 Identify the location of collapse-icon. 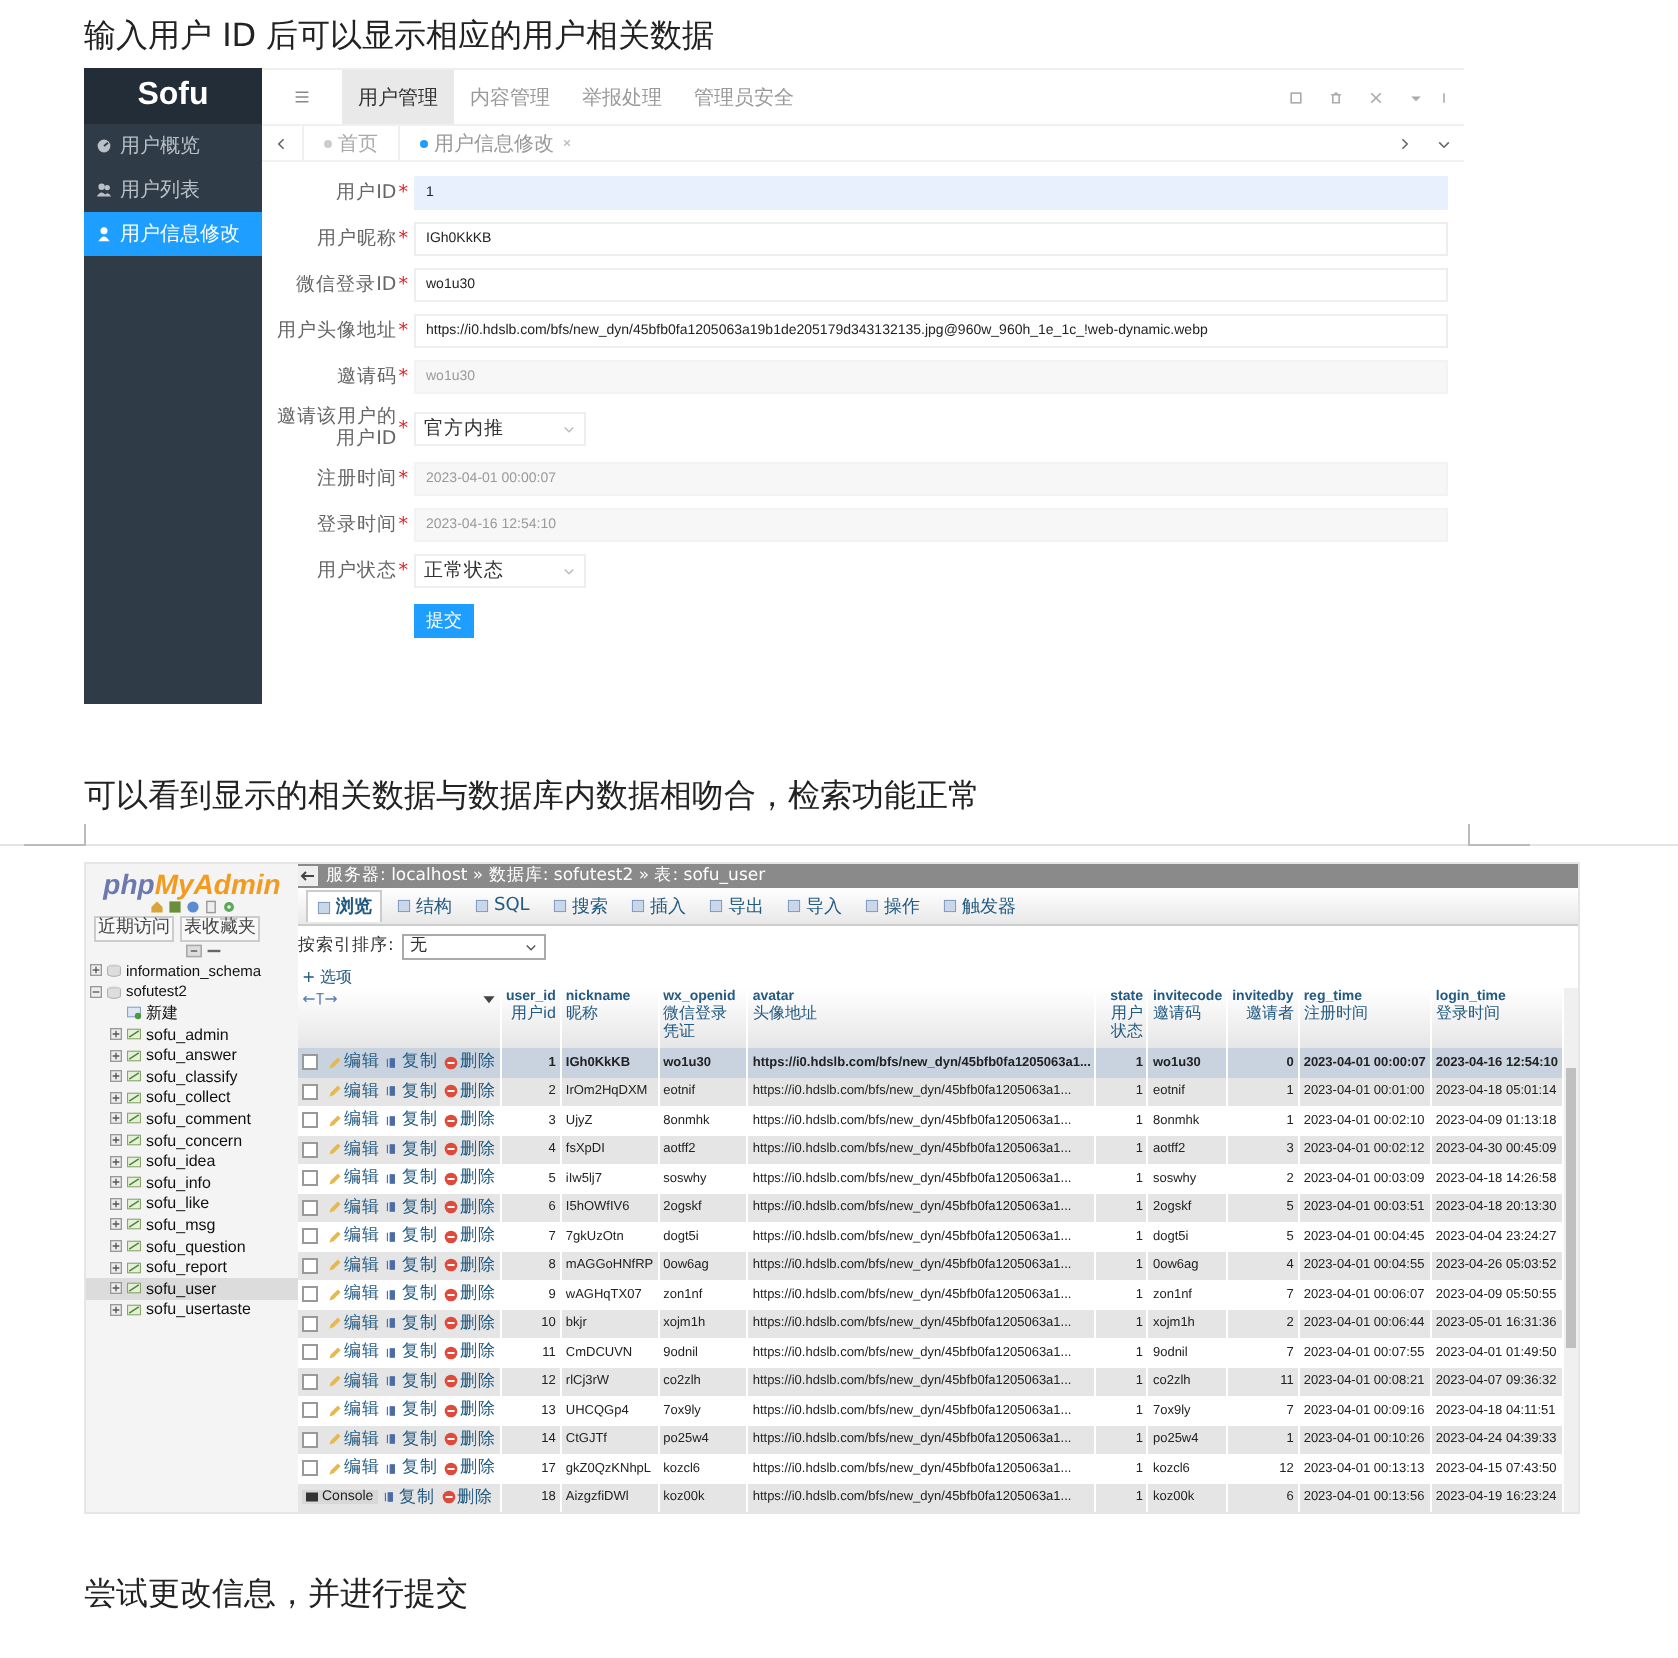
(194, 951).